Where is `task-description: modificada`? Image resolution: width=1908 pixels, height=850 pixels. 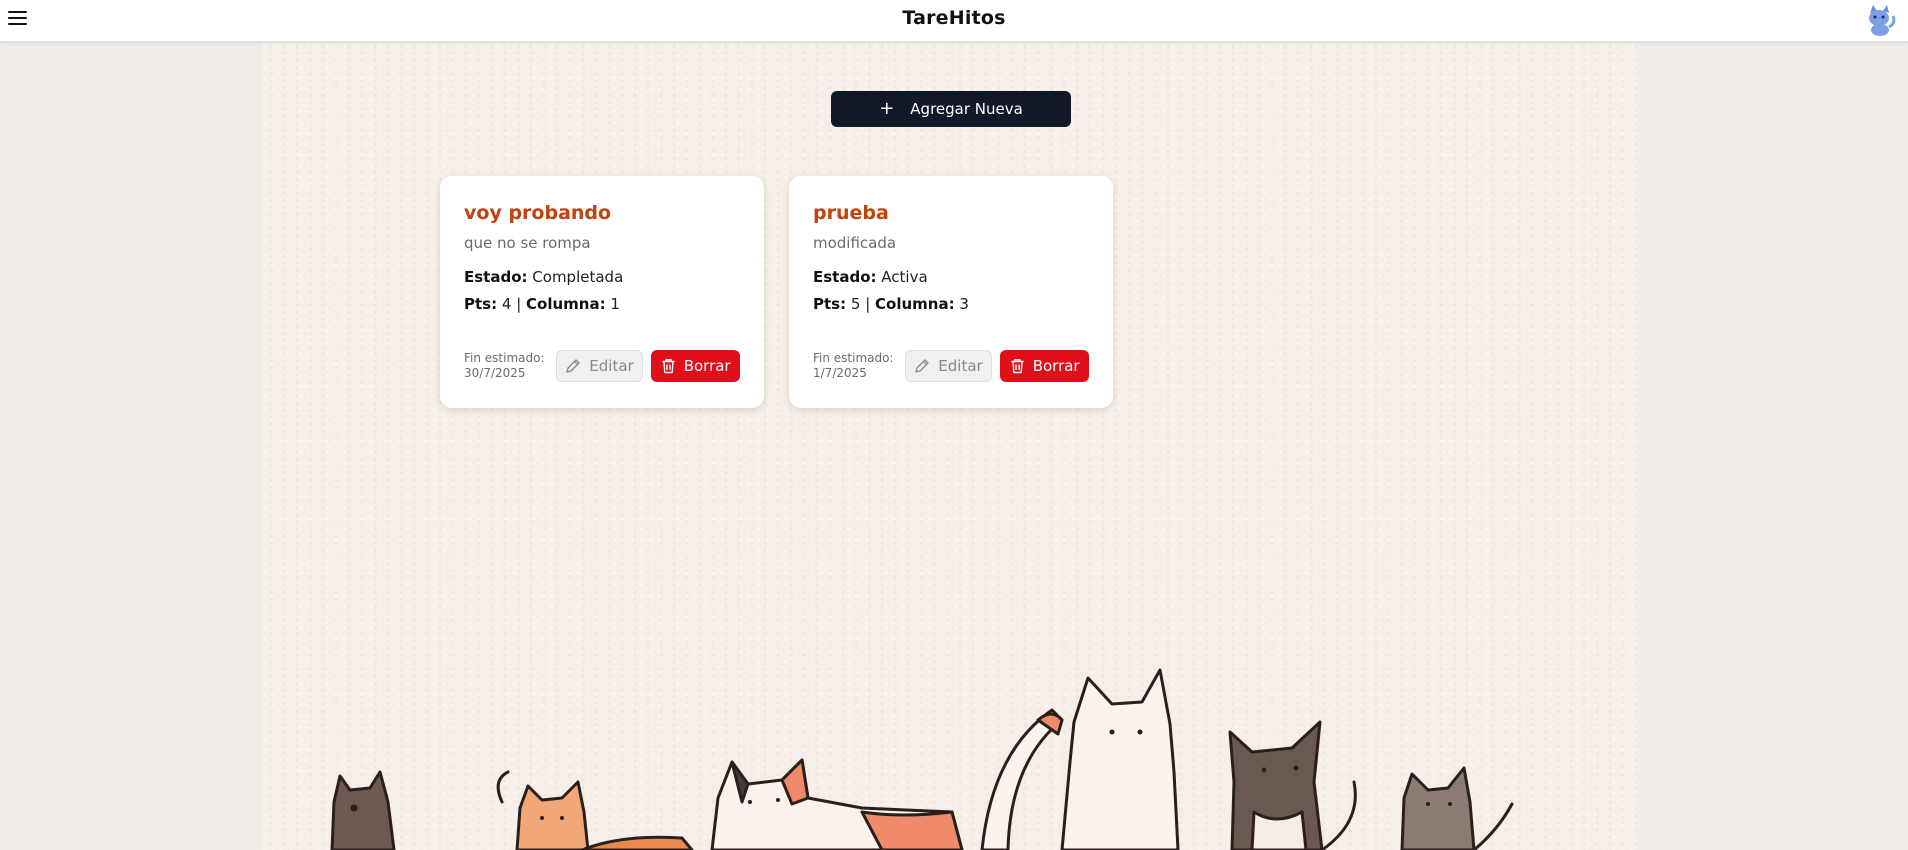 task-description: modificada is located at coordinates (855, 243).